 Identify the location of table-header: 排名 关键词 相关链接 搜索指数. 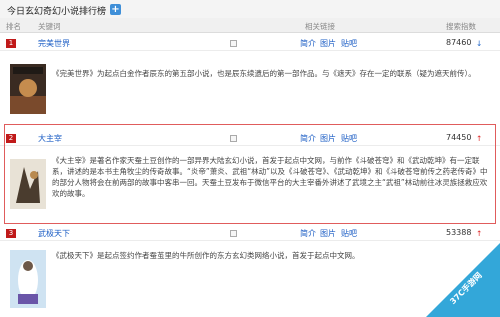
(250, 25).